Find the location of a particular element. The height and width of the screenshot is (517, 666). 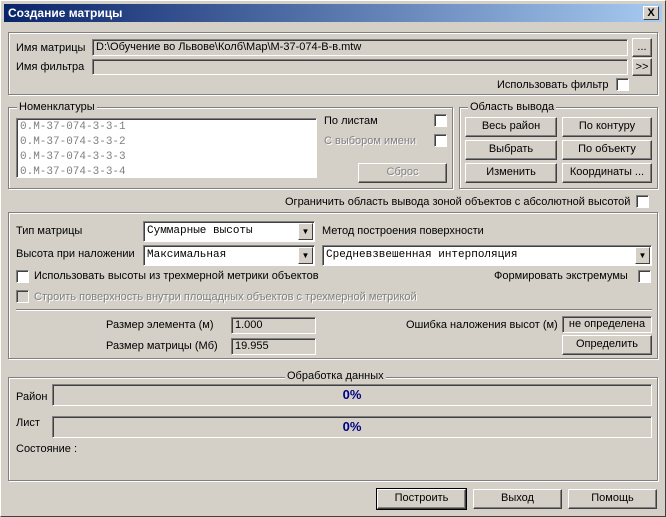

select-button: Выбрать is located at coordinates (511, 150).